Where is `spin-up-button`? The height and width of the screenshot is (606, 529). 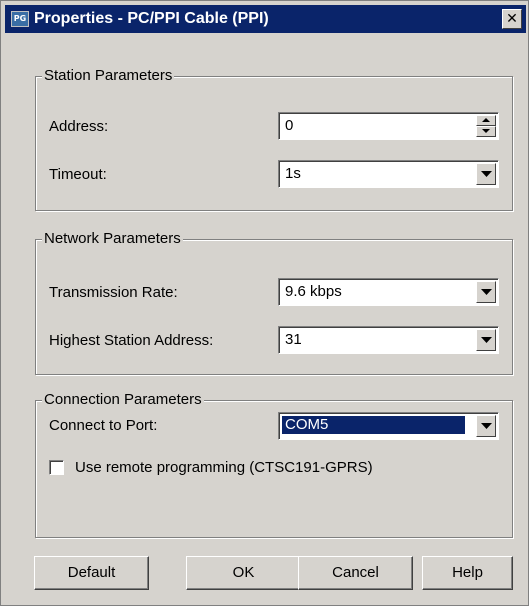
spin-up-button is located at coordinates (486, 120).